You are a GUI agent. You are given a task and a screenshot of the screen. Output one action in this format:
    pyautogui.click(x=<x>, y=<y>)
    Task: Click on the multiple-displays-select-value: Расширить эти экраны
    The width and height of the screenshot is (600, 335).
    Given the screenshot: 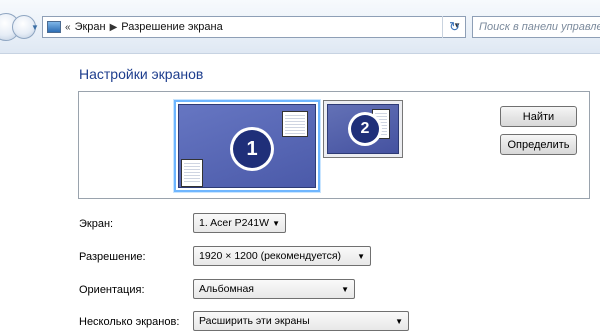 What is the action you would take?
    pyautogui.click(x=254, y=321)
    